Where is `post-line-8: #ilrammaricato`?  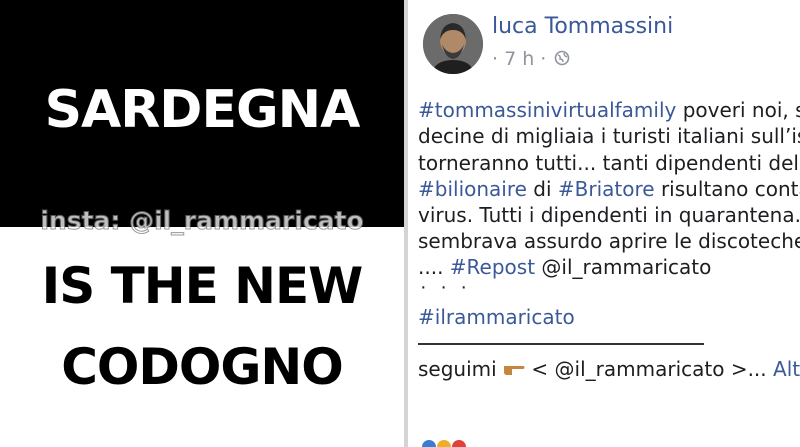 post-line-8: #ilrammaricato is located at coordinates (496, 317).